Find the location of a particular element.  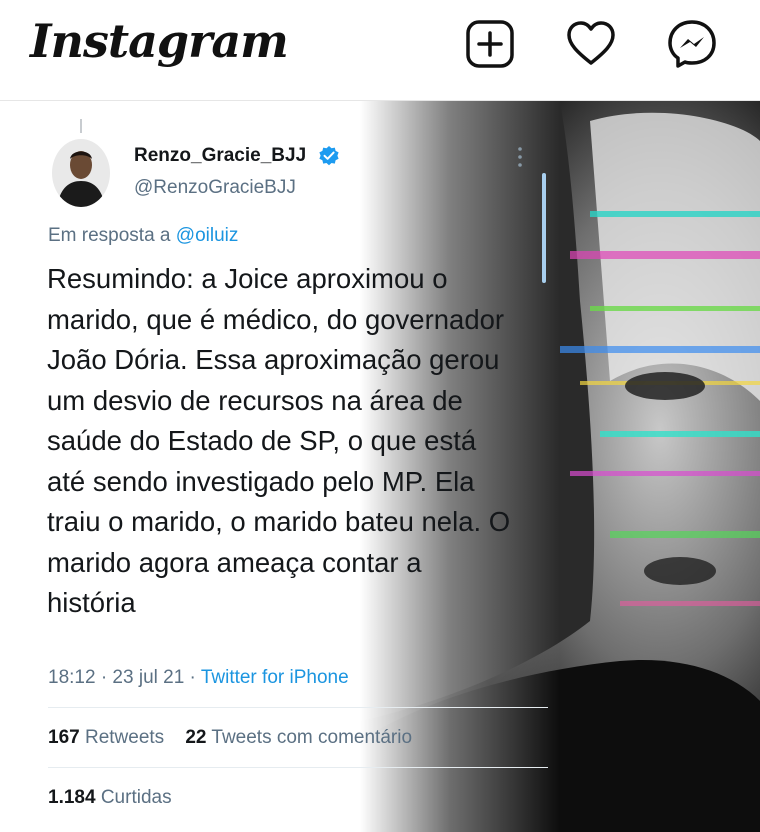

instagram-logo: Instagram is located at coordinates (159, 41).